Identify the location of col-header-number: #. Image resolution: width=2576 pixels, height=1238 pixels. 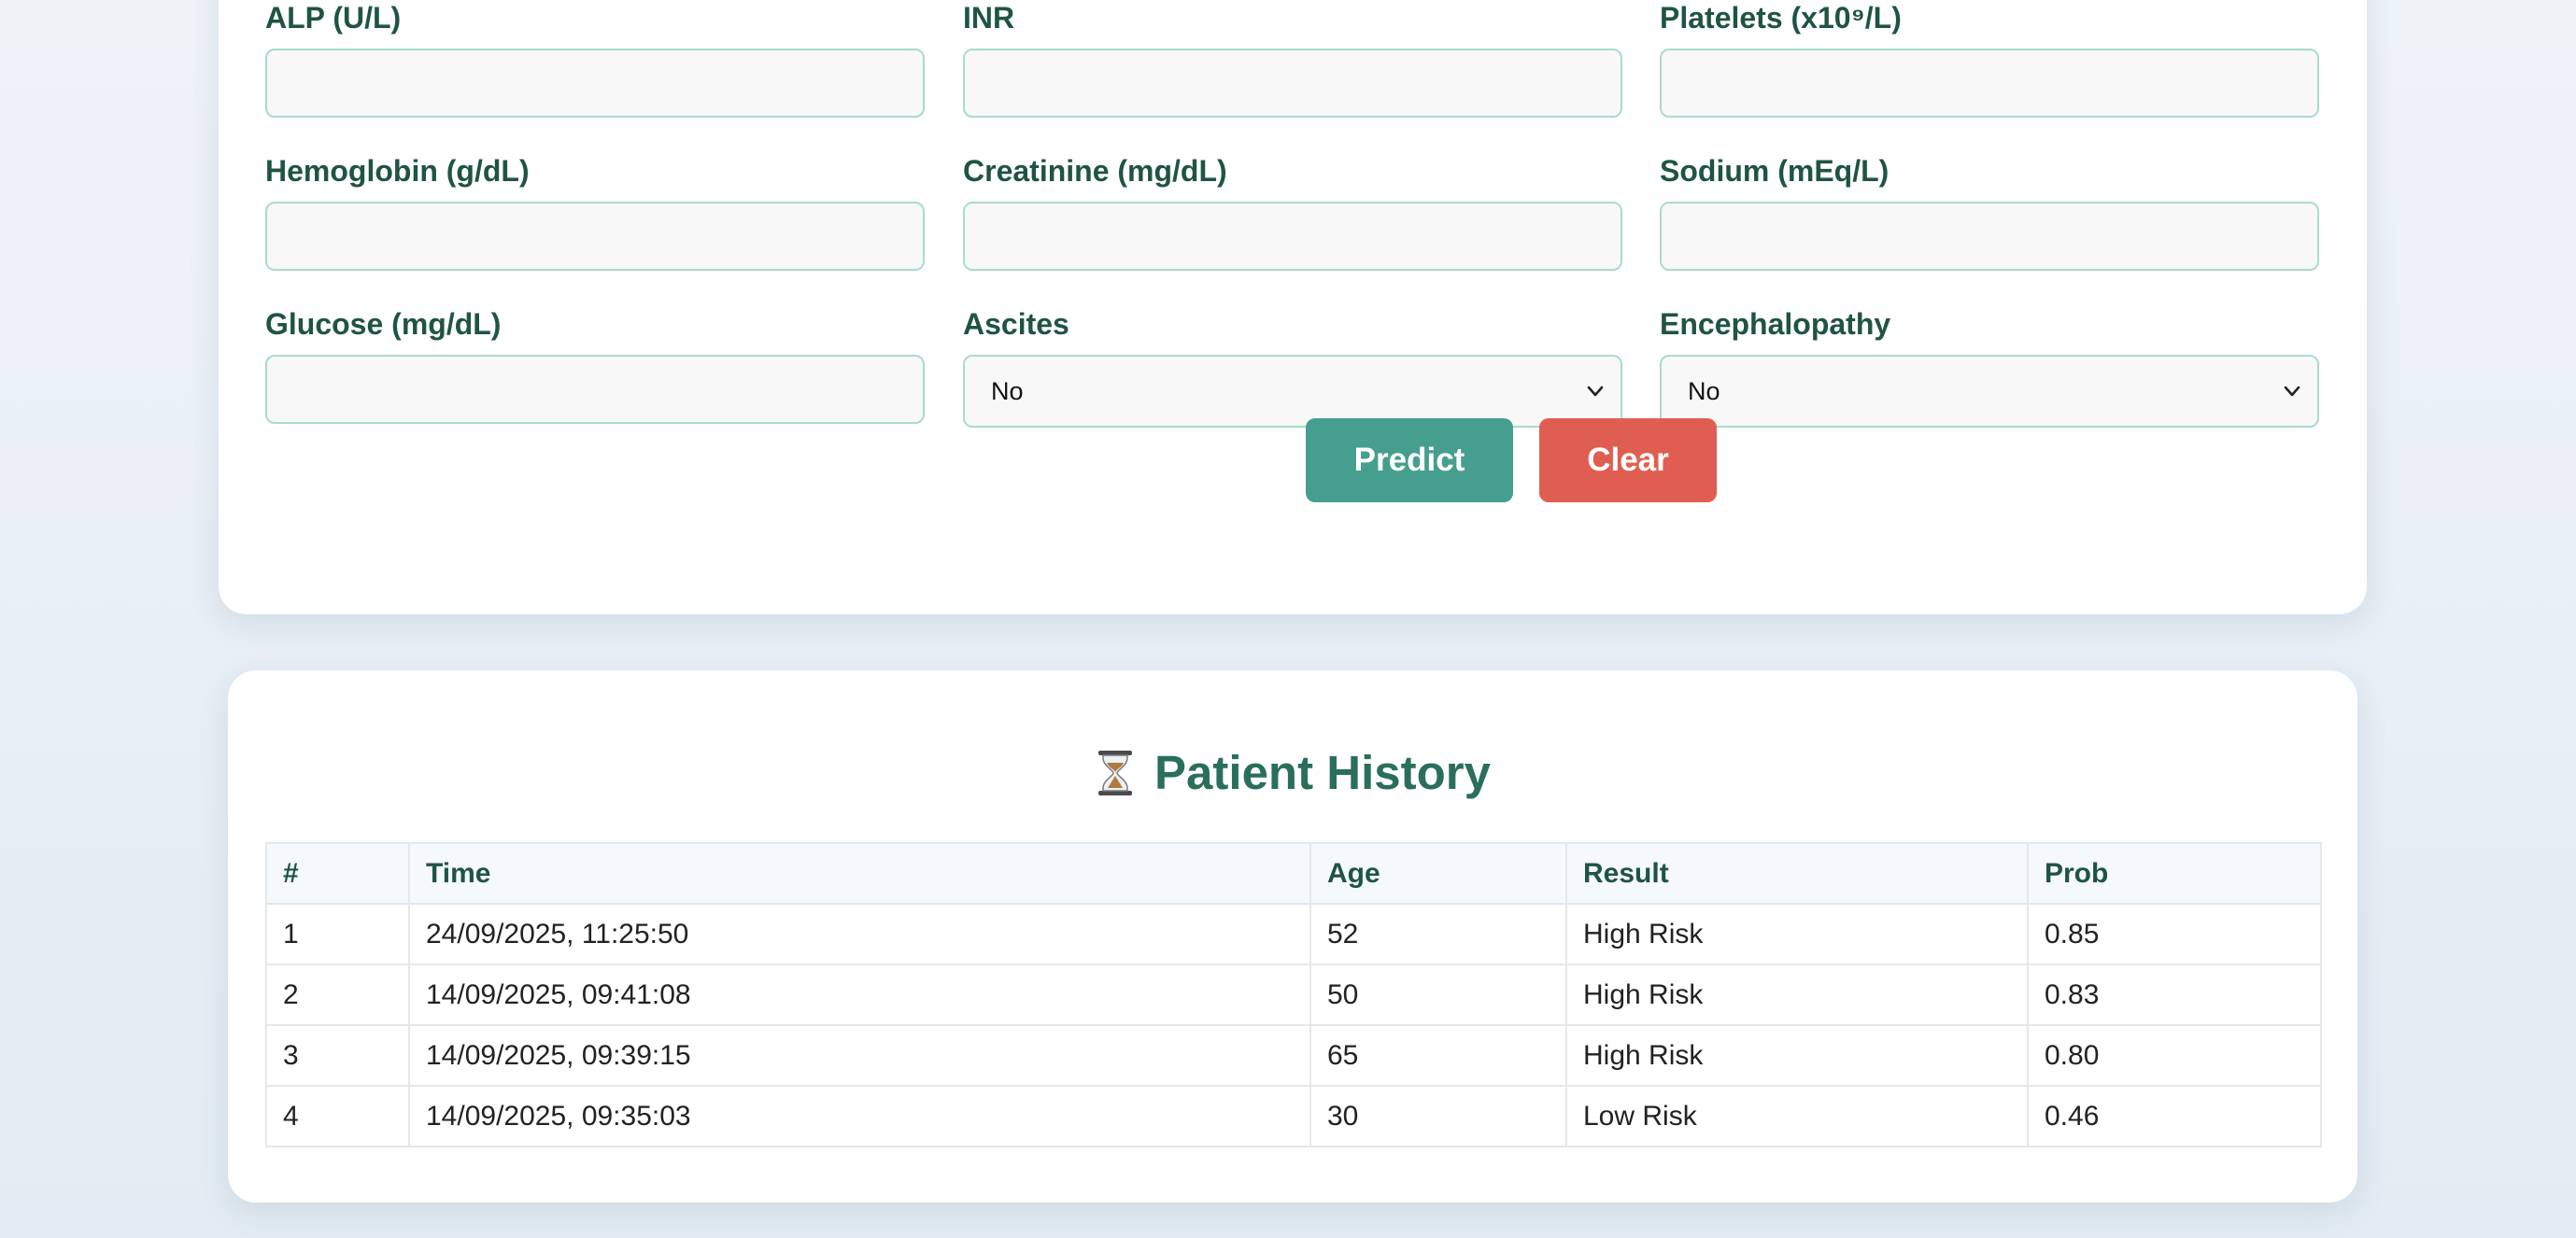
(337, 873).